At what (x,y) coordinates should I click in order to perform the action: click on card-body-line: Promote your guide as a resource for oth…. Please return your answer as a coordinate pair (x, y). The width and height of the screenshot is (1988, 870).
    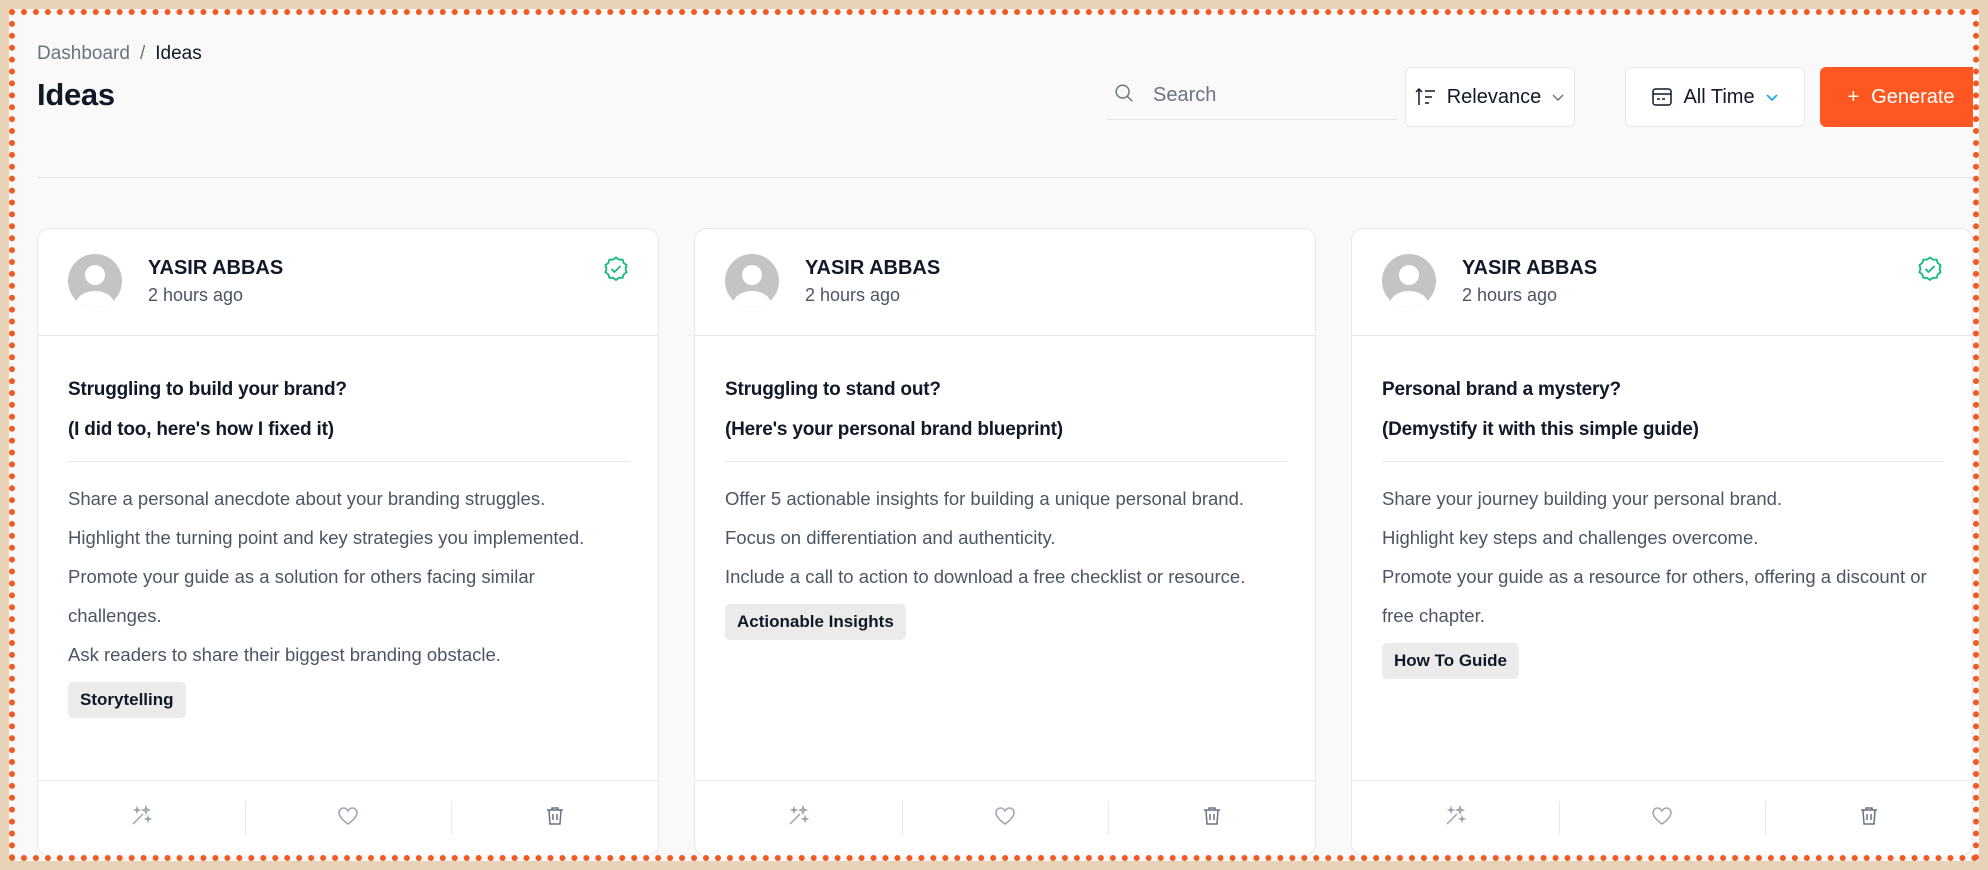
    Looking at the image, I should click on (1654, 596).